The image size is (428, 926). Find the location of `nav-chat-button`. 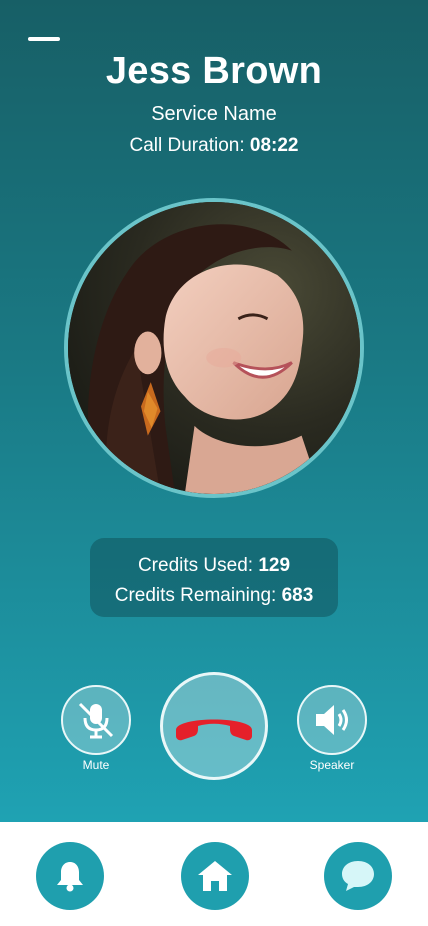

nav-chat-button is located at coordinates (358, 876).